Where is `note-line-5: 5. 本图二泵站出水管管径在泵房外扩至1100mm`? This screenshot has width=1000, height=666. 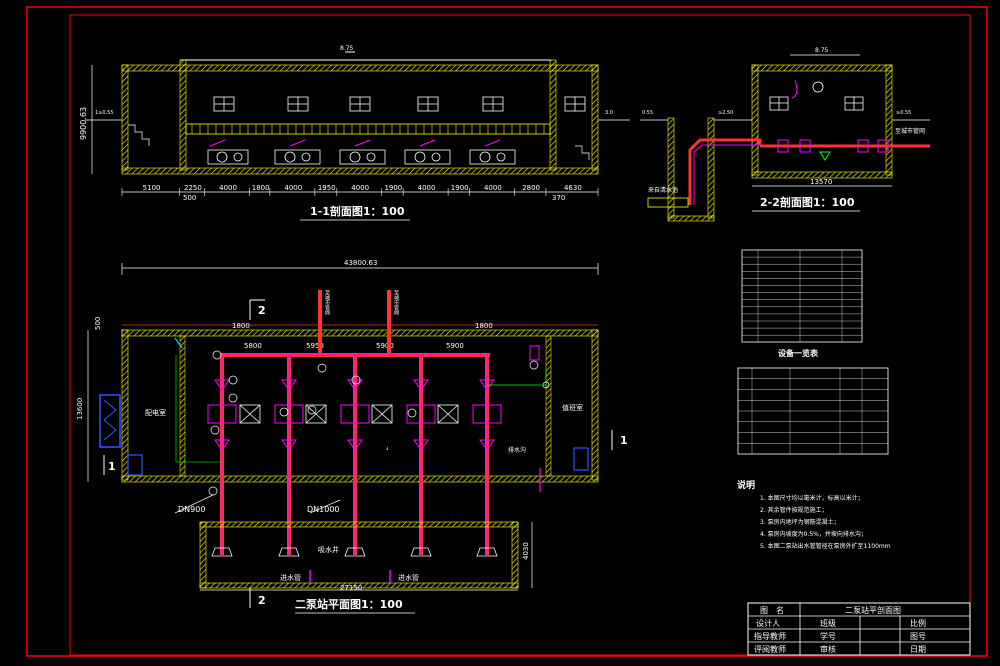 note-line-5: 5. 本图二泵站出水管管径在泵房外扩至1100mm is located at coordinates (825, 546).